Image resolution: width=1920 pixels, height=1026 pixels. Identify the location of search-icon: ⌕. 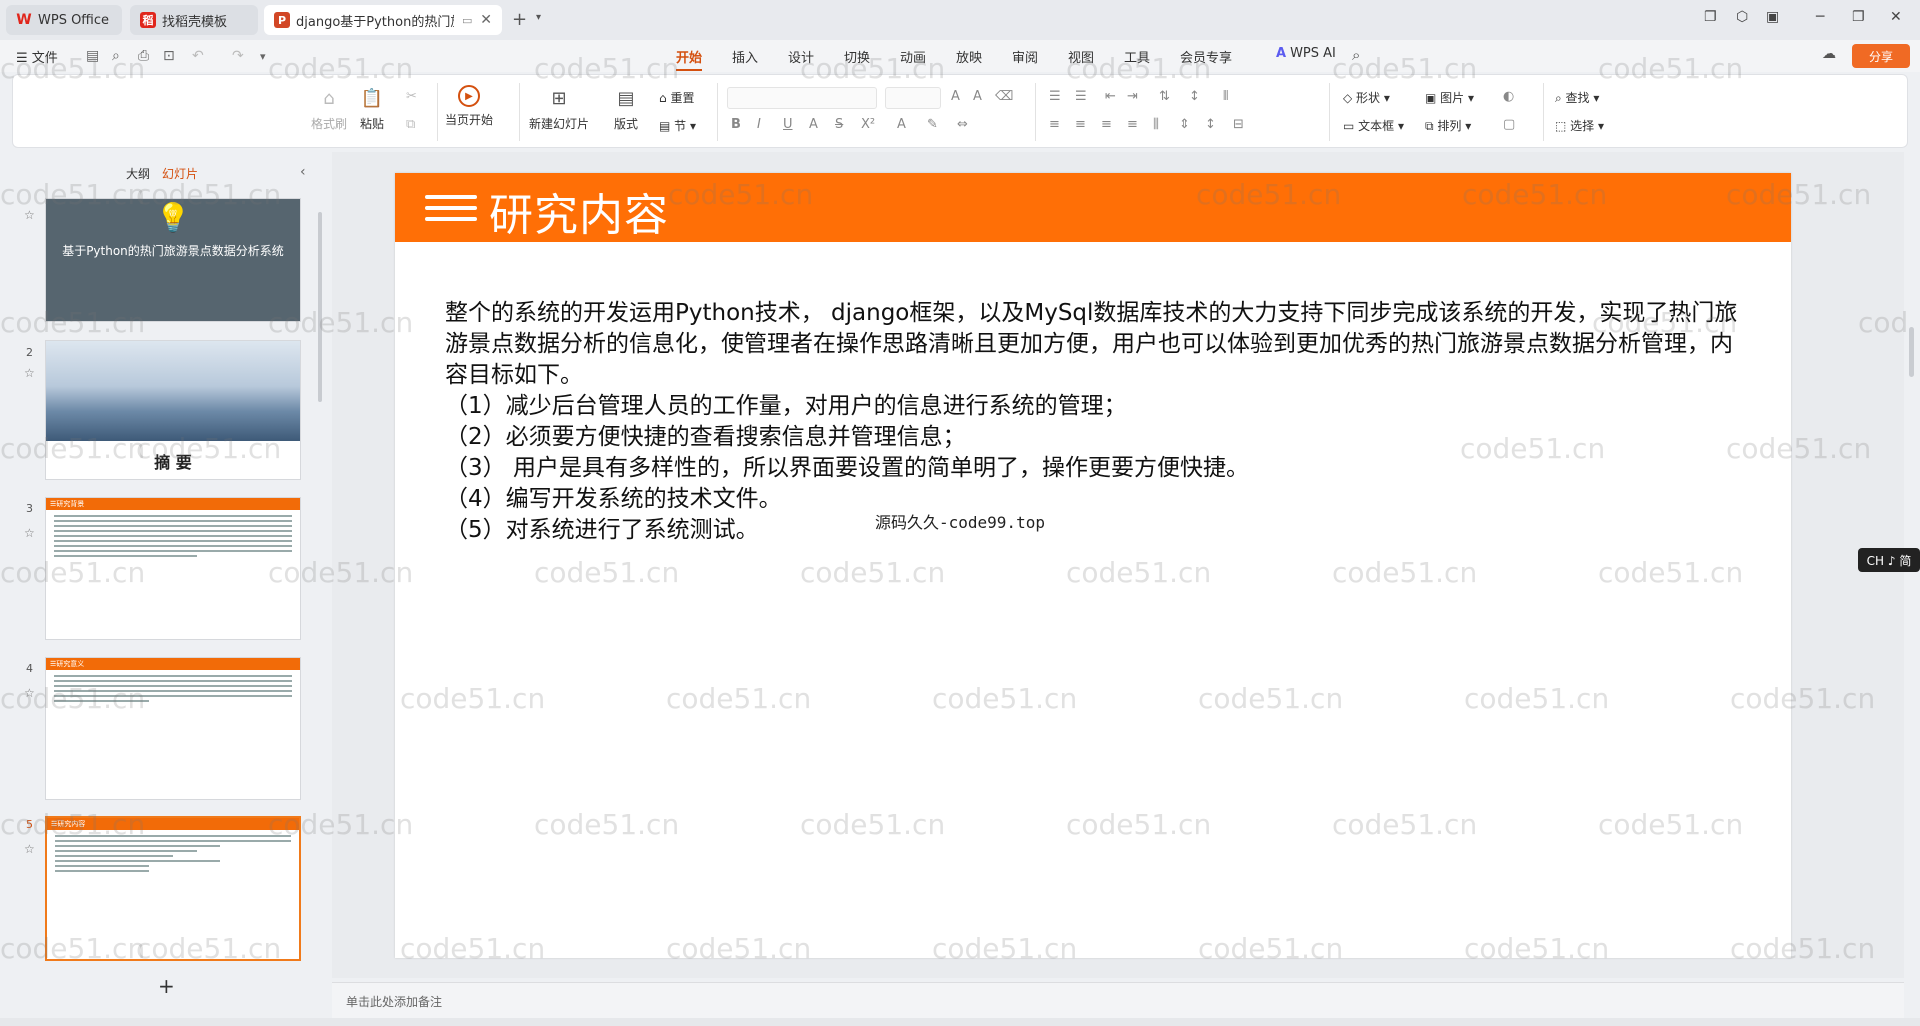
(1356, 55).